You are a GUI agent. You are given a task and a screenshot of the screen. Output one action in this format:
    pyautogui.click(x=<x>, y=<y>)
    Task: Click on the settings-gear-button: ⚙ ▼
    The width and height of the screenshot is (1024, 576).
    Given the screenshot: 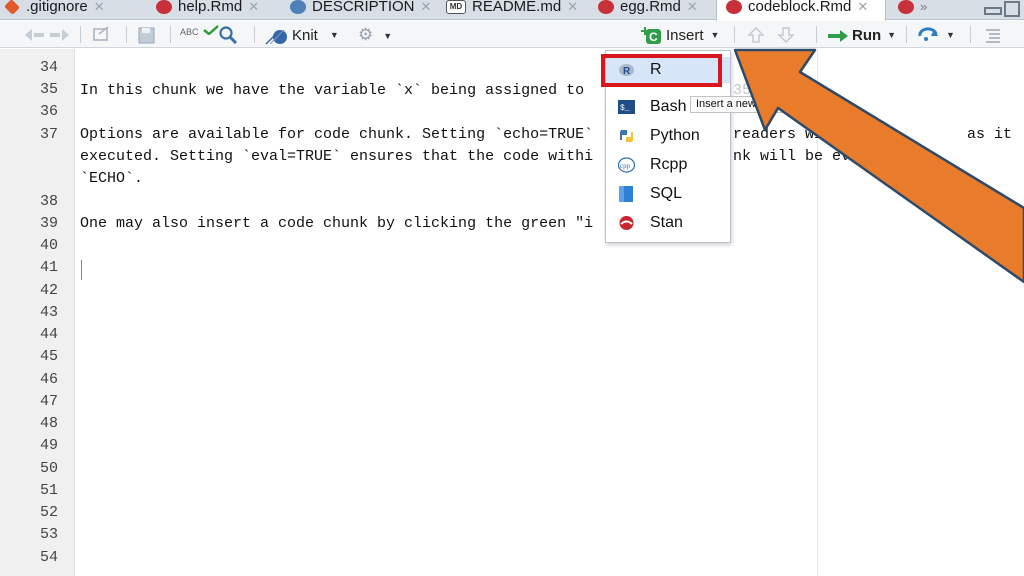 What is the action you would take?
    pyautogui.click(x=378, y=34)
    